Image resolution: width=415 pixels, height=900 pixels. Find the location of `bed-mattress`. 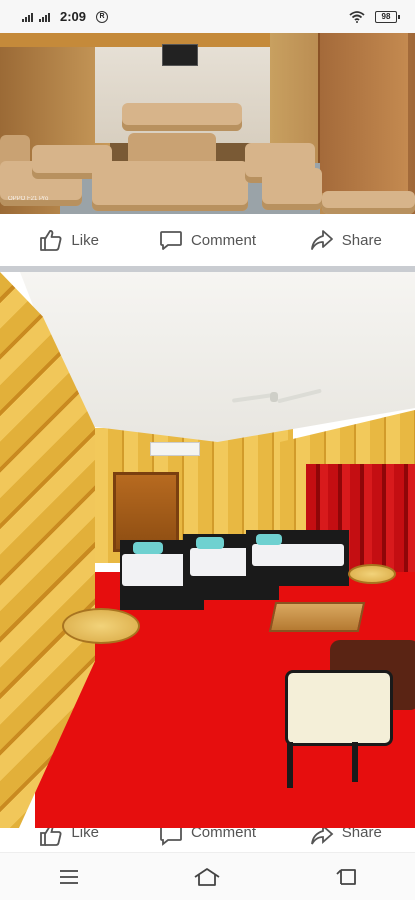

bed-mattress is located at coordinates (298, 555).